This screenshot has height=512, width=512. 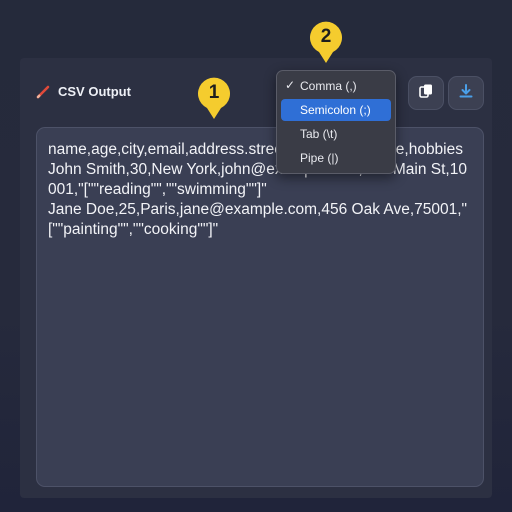 I want to click on annotation-marker-2: 2, so click(x=326, y=42).